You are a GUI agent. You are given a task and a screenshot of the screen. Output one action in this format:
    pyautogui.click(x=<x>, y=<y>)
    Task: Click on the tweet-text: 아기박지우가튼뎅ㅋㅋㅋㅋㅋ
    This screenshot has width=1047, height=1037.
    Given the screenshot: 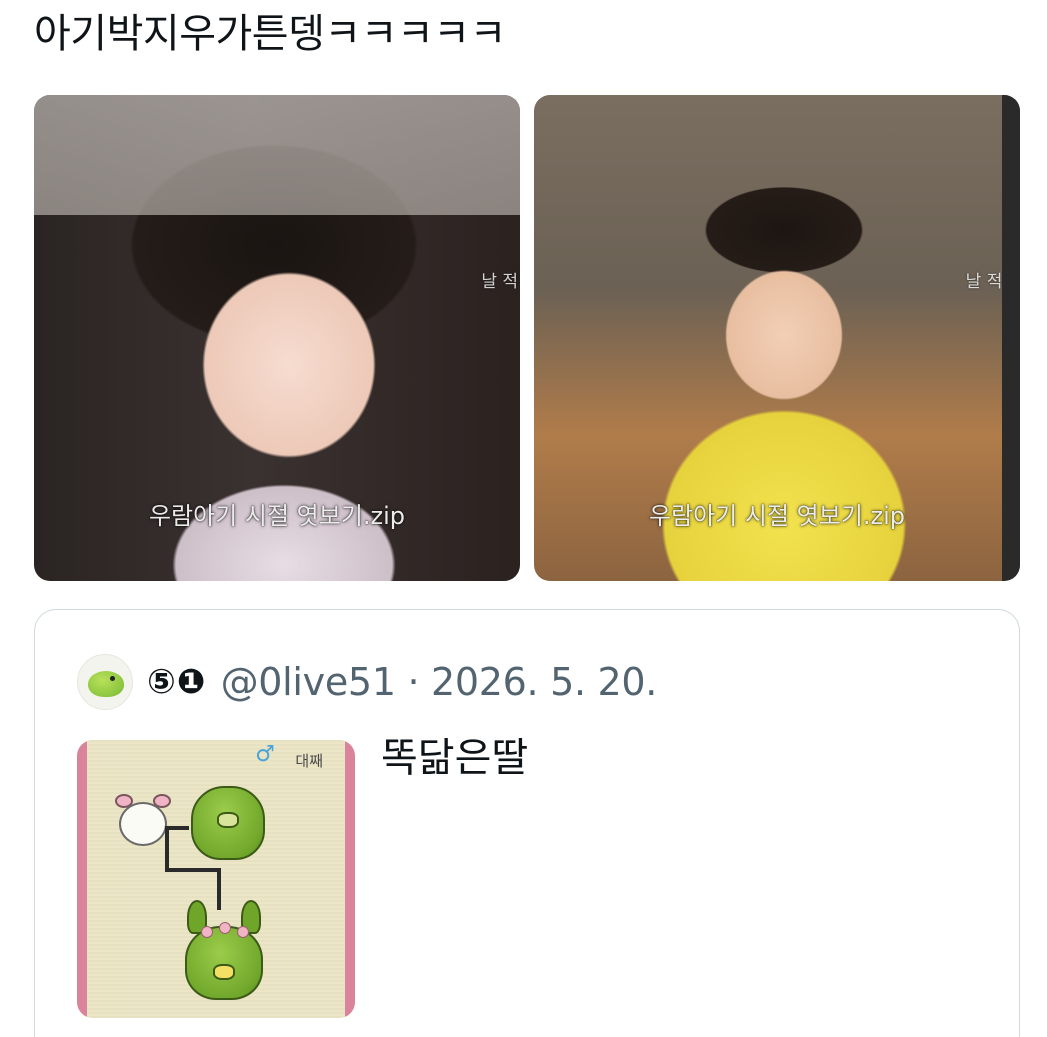 What is the action you would take?
    pyautogui.click(x=270, y=34)
    